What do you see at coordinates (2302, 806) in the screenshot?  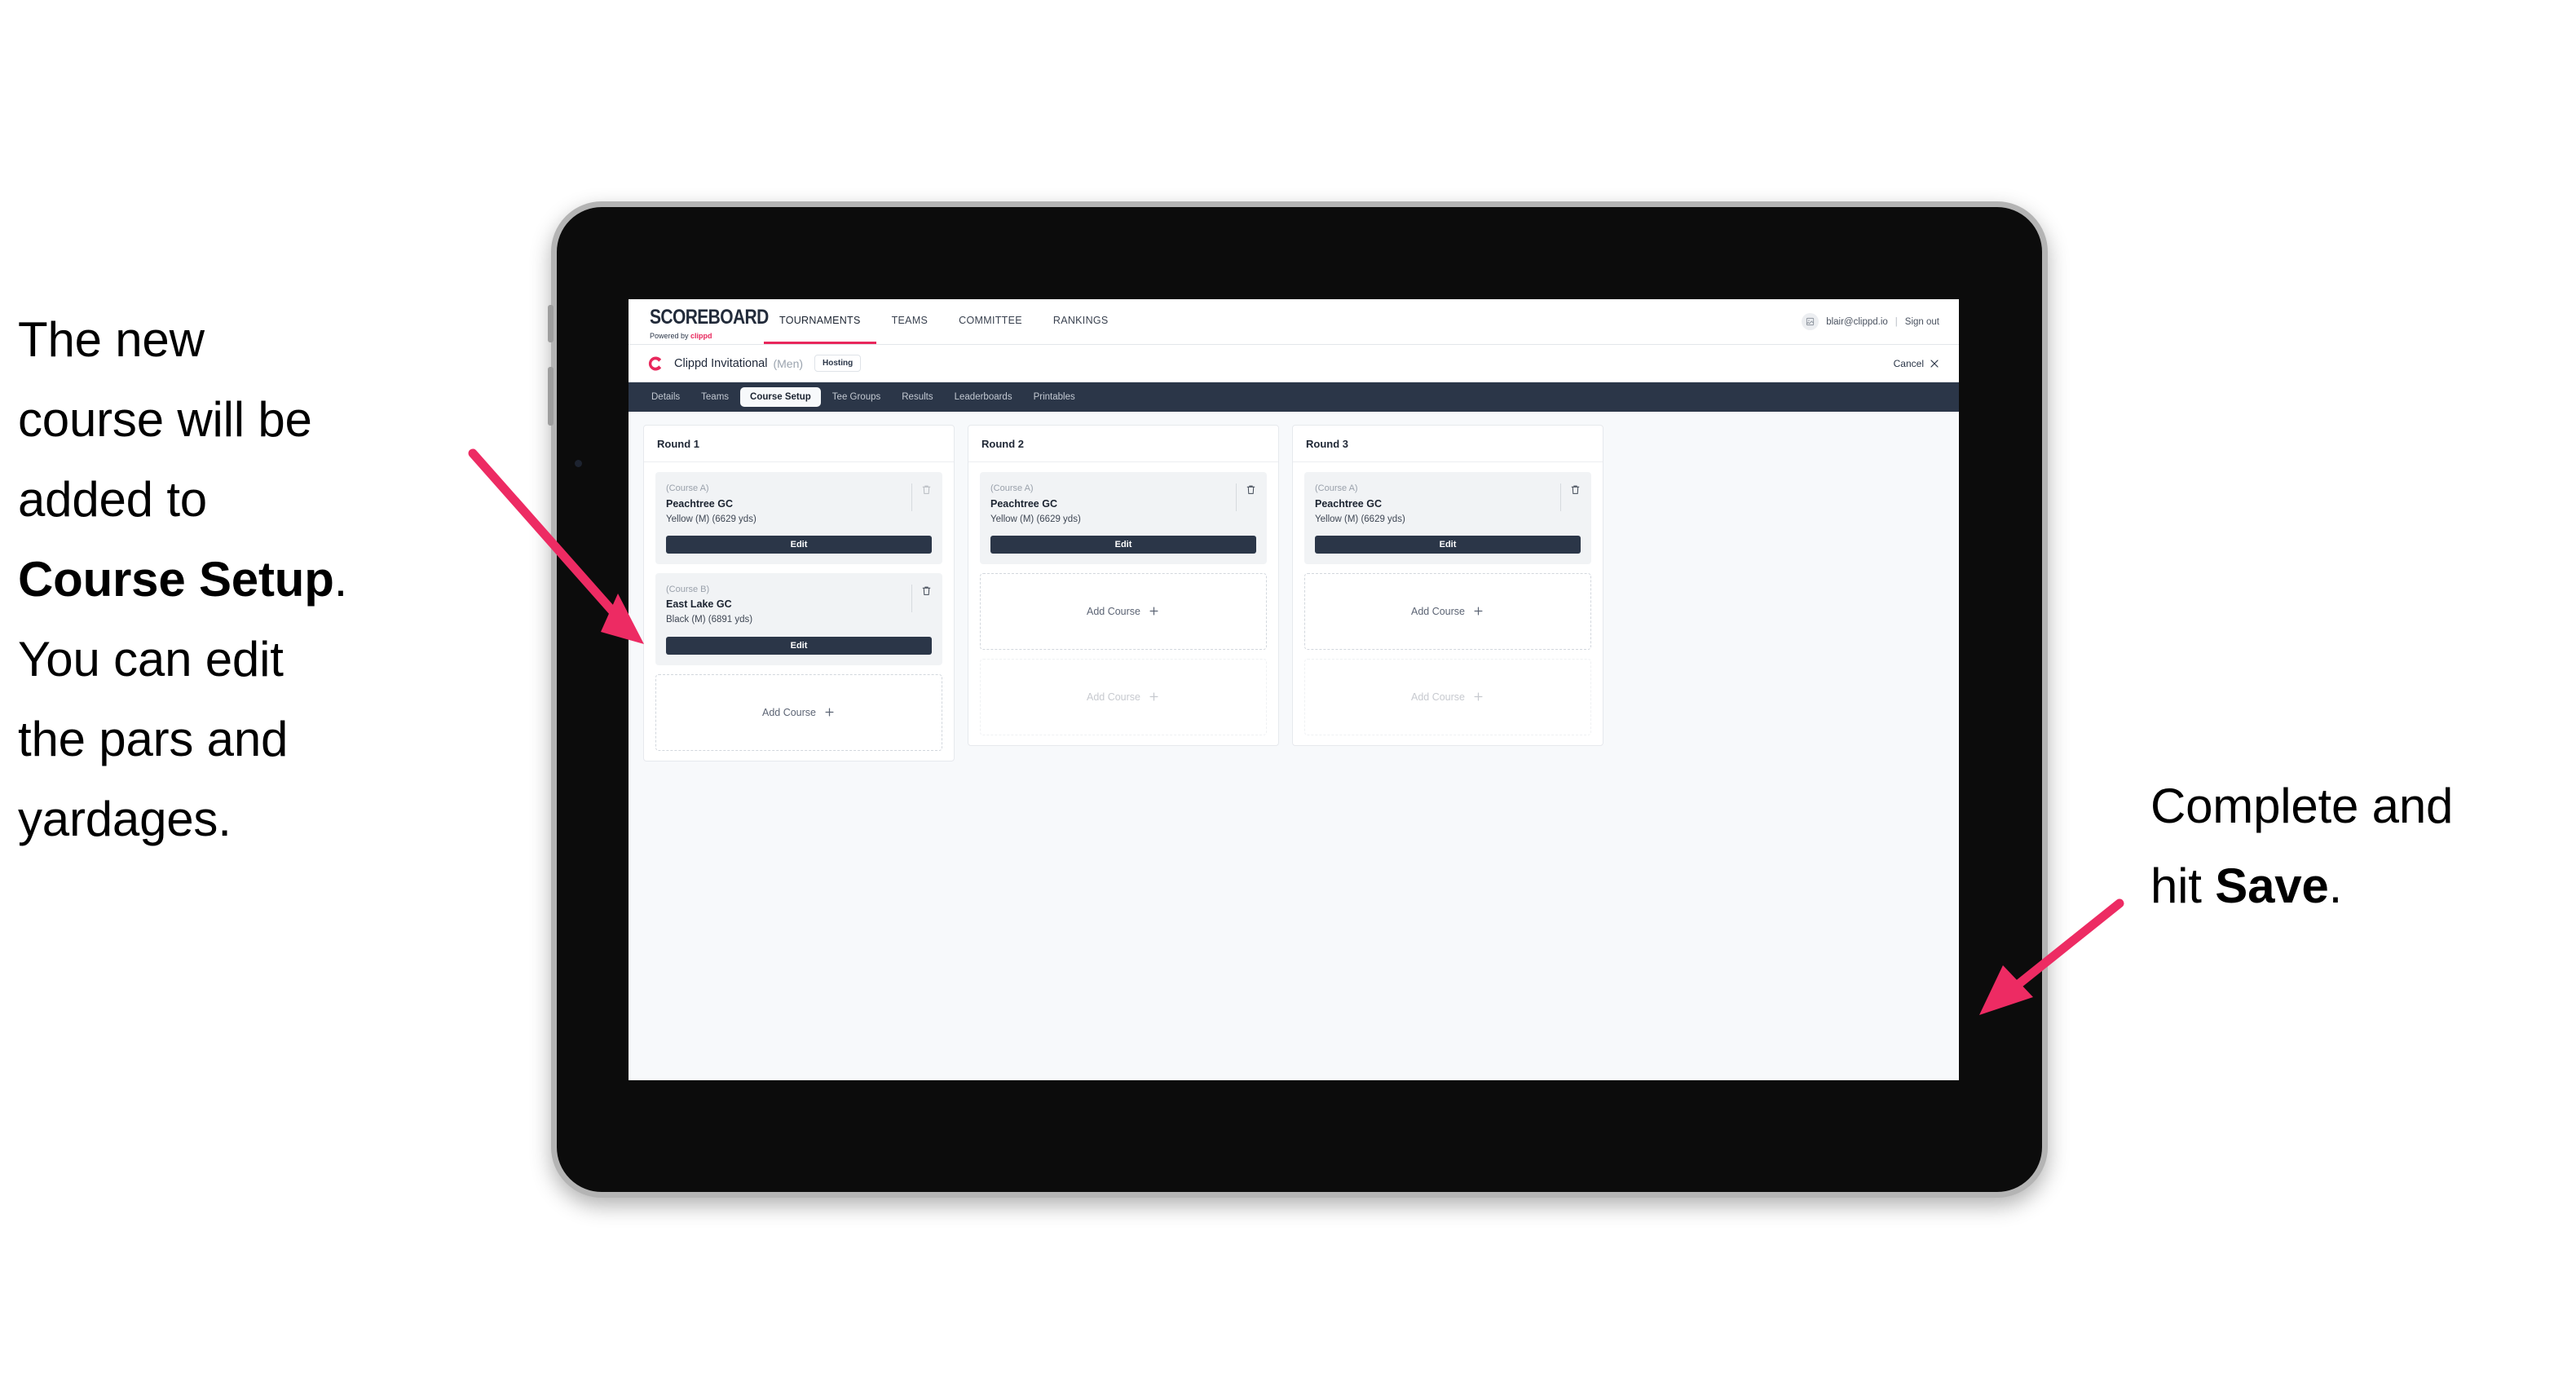 I see `annotation-right-line1: Complete and` at bounding box center [2302, 806].